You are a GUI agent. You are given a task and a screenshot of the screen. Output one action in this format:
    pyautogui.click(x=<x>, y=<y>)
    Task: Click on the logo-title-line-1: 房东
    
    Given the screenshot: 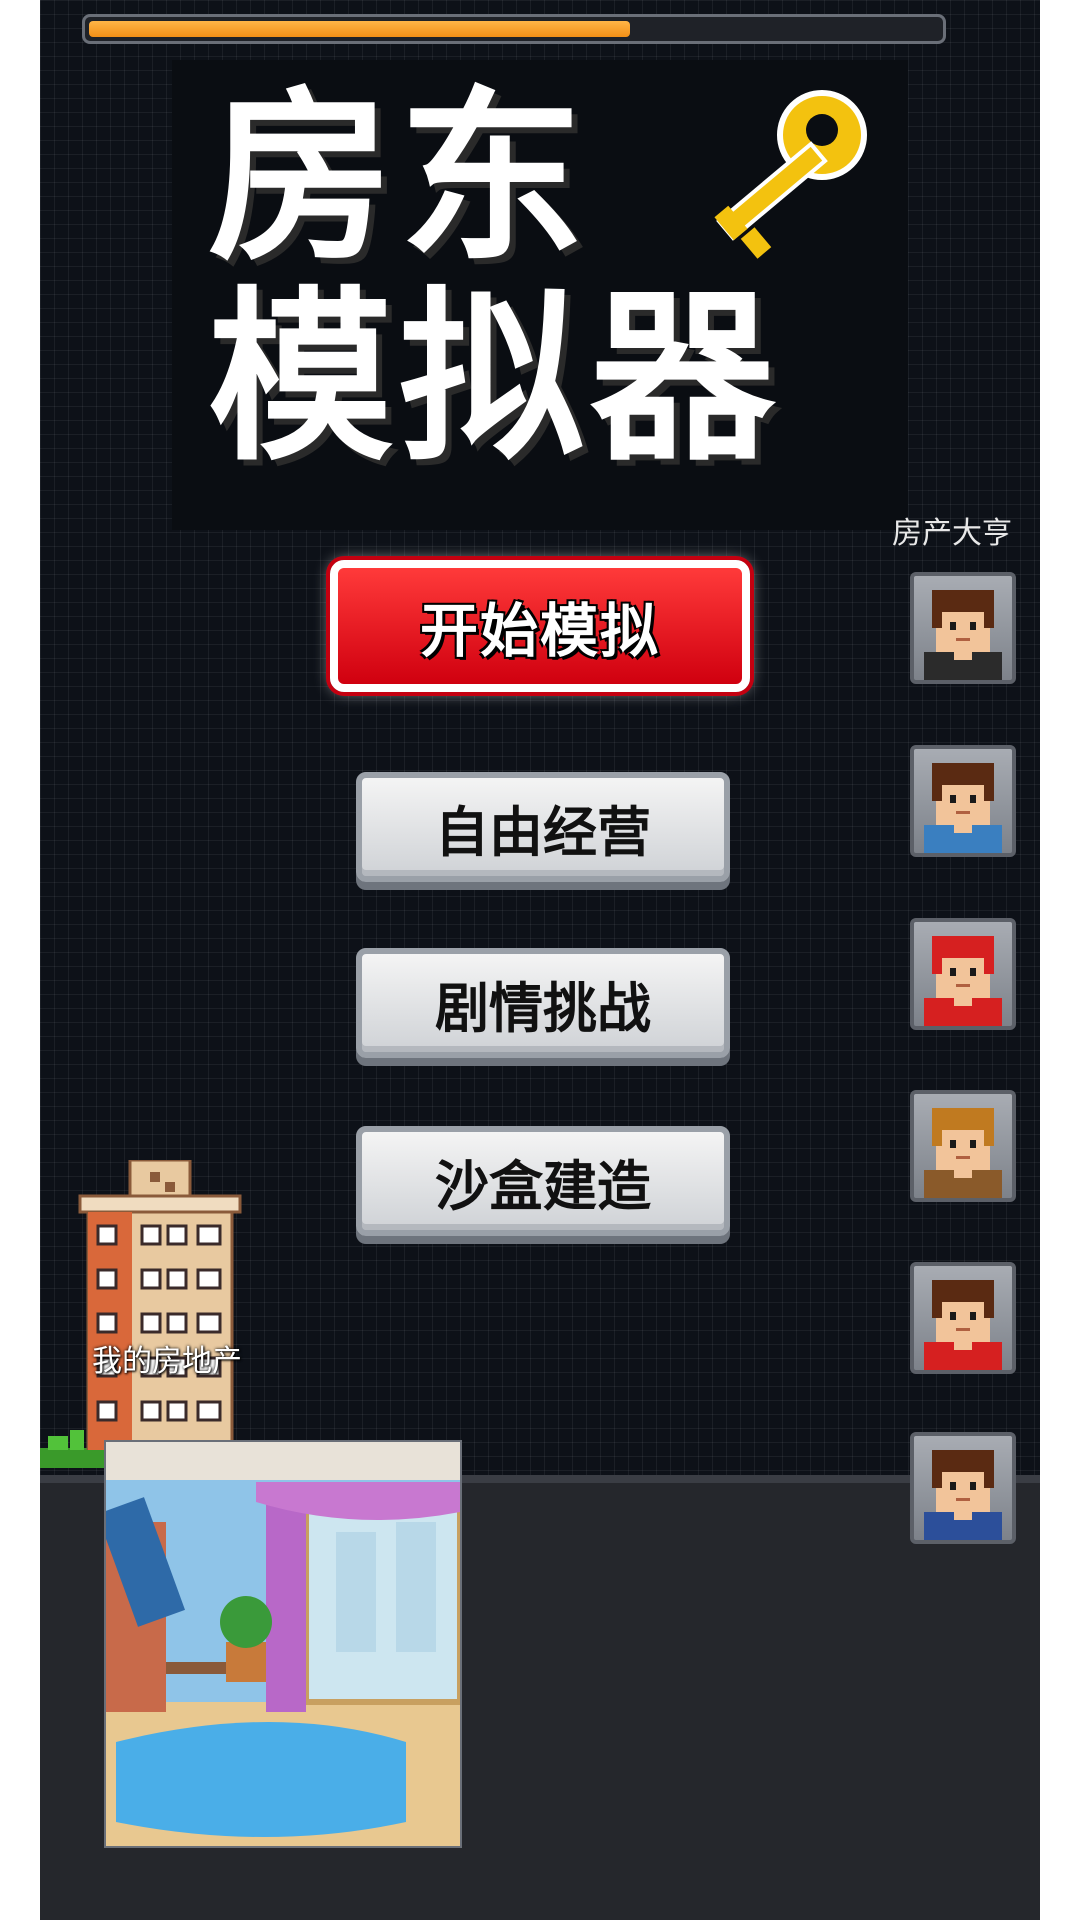 What is the action you would take?
    pyautogui.click(x=399, y=178)
    